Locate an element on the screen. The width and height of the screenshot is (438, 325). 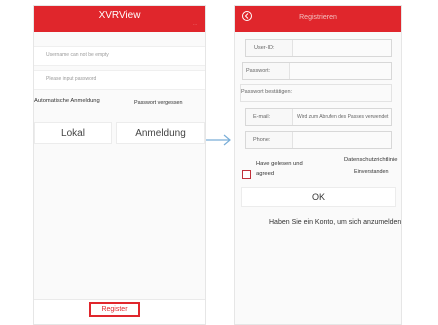
forgot-password-link: Passwort vergessen is located at coordinates (158, 103).